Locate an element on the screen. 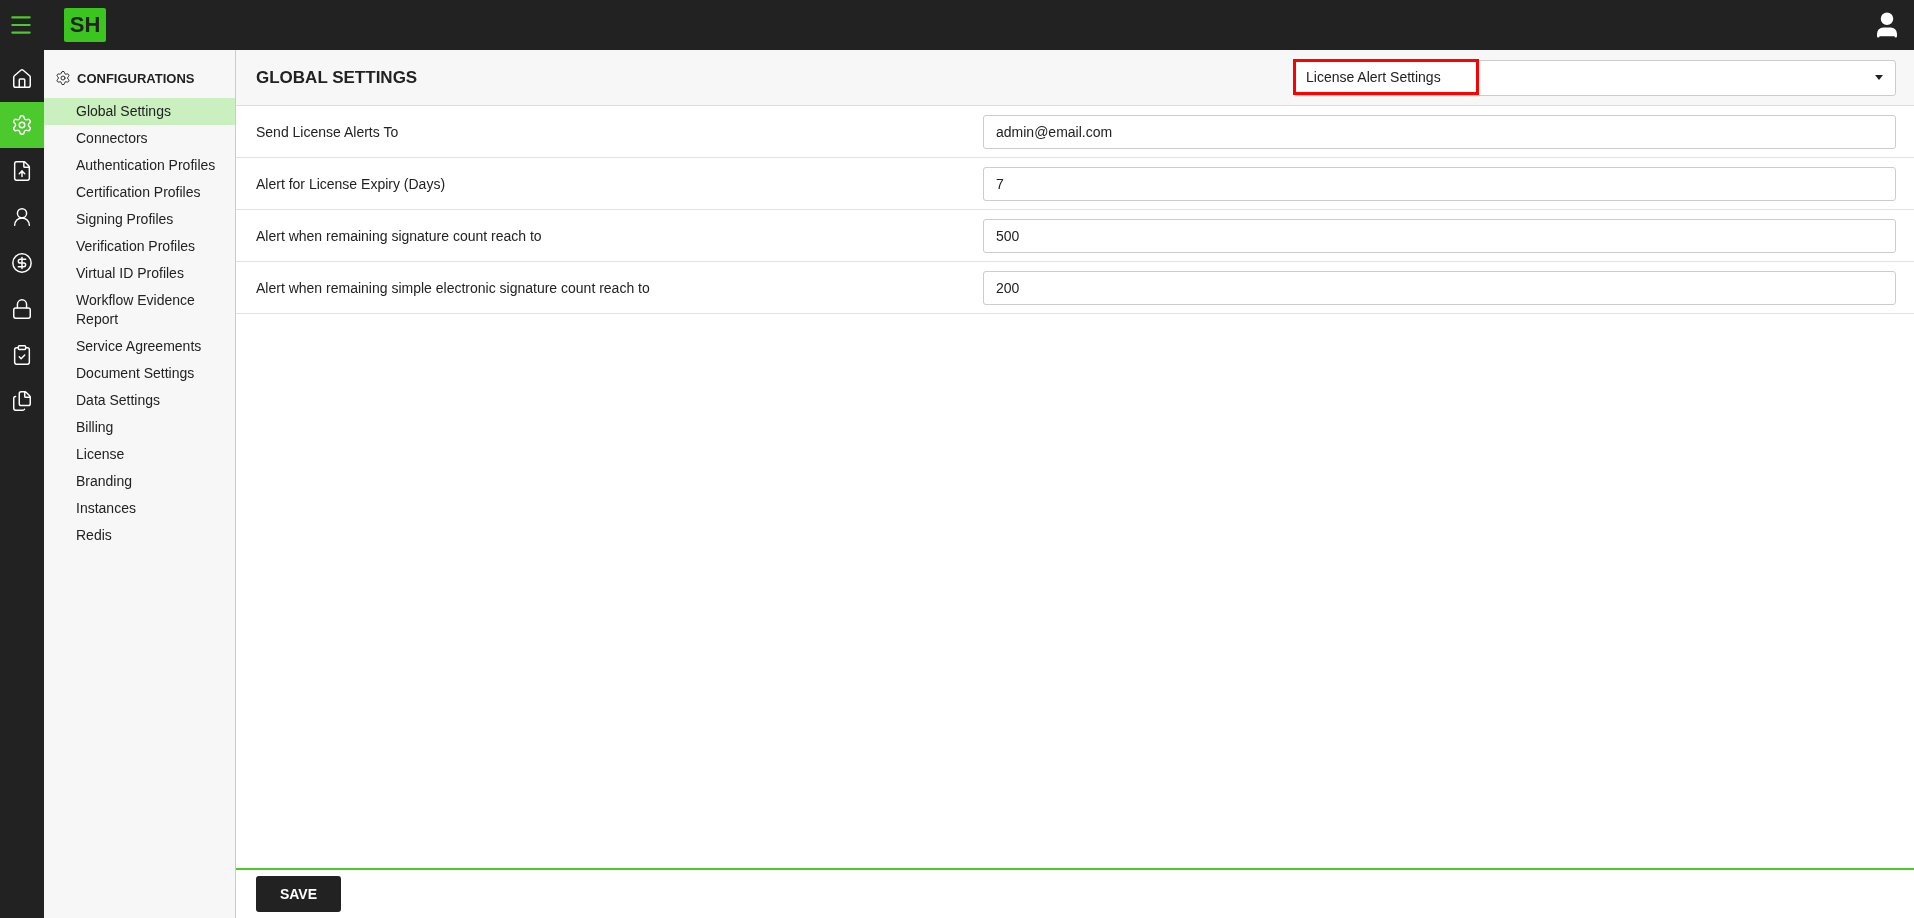  home-icon is located at coordinates (22, 79).